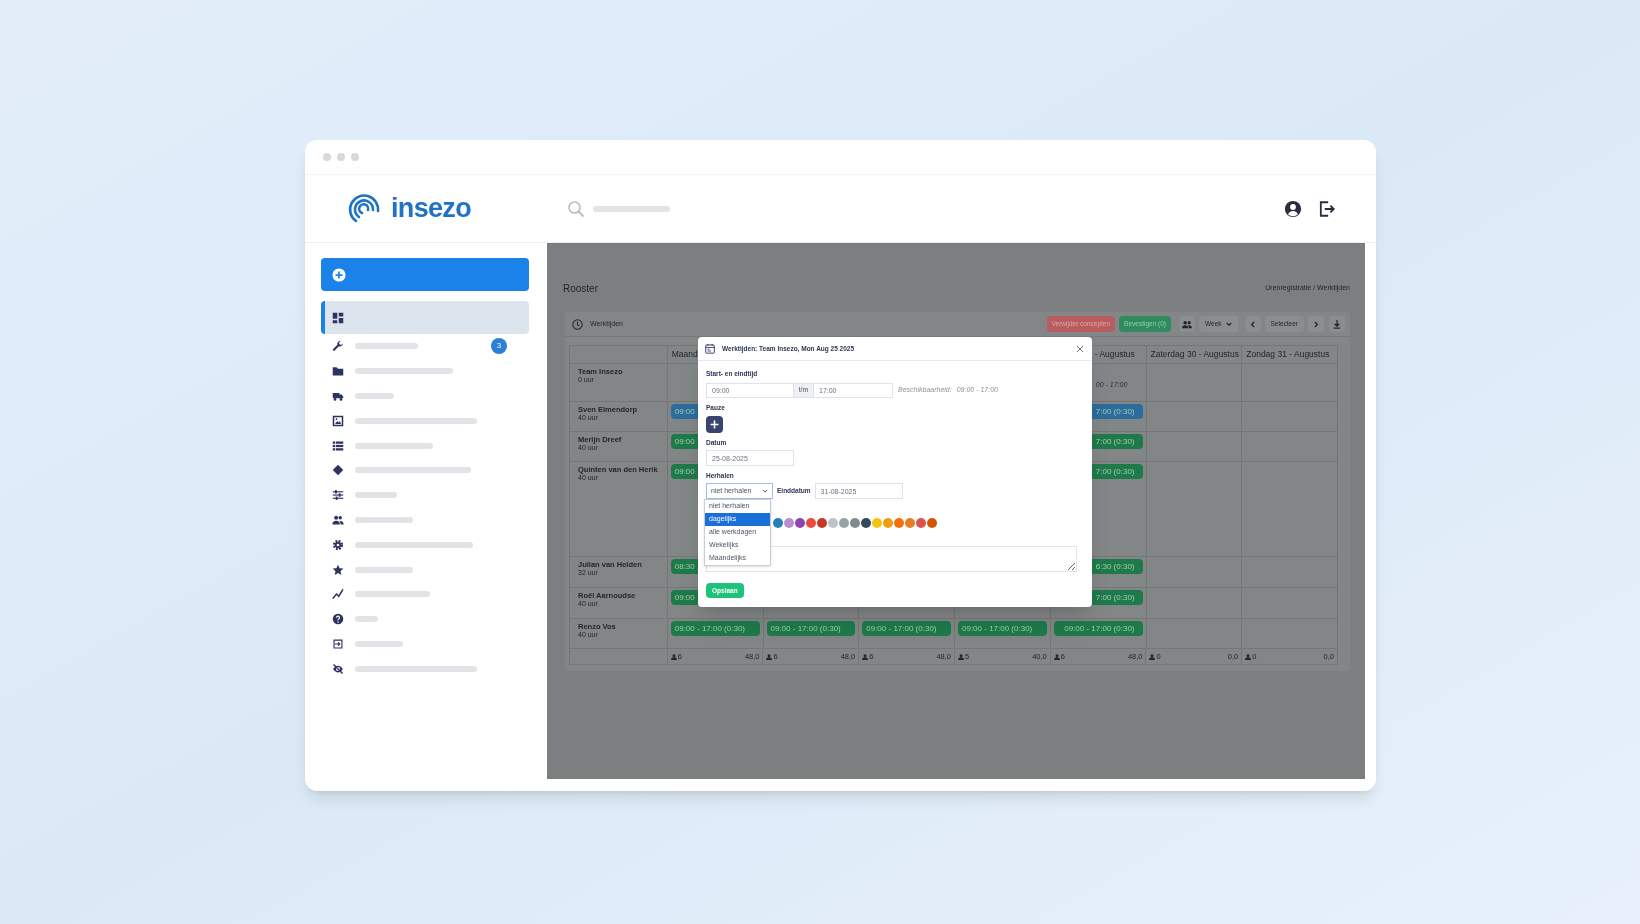  Describe the element at coordinates (576, 208) in the screenshot. I see `search-icon` at that location.